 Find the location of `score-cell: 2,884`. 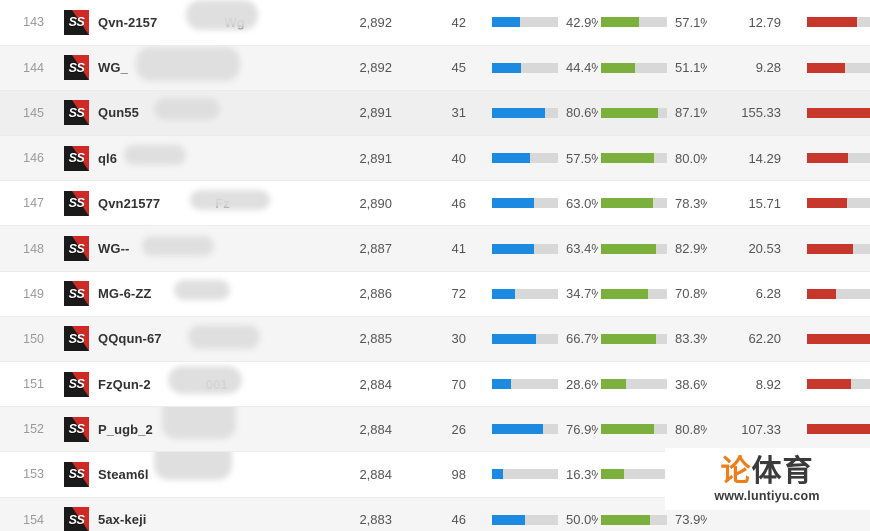

score-cell: 2,884 is located at coordinates (375, 384).